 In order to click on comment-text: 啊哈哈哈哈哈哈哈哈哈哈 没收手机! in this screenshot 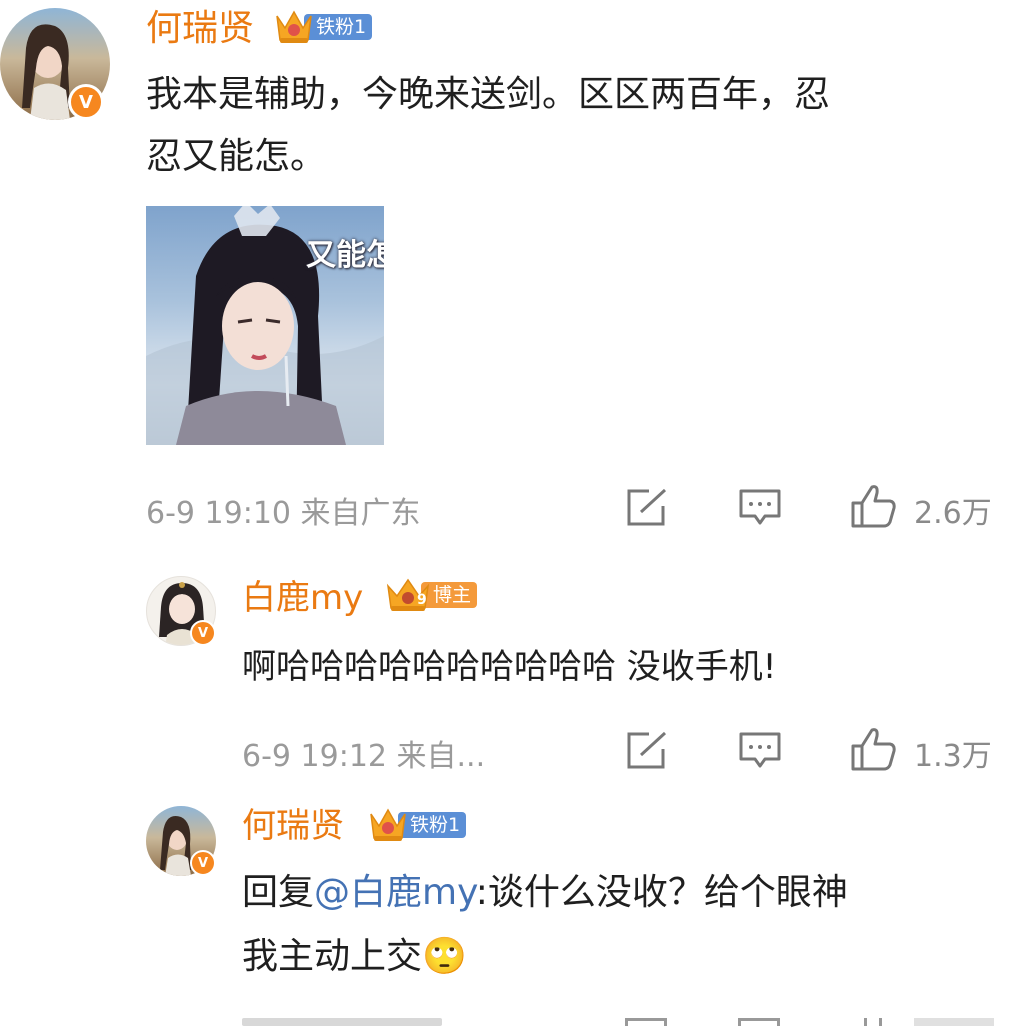, I will do `click(509, 667)`.